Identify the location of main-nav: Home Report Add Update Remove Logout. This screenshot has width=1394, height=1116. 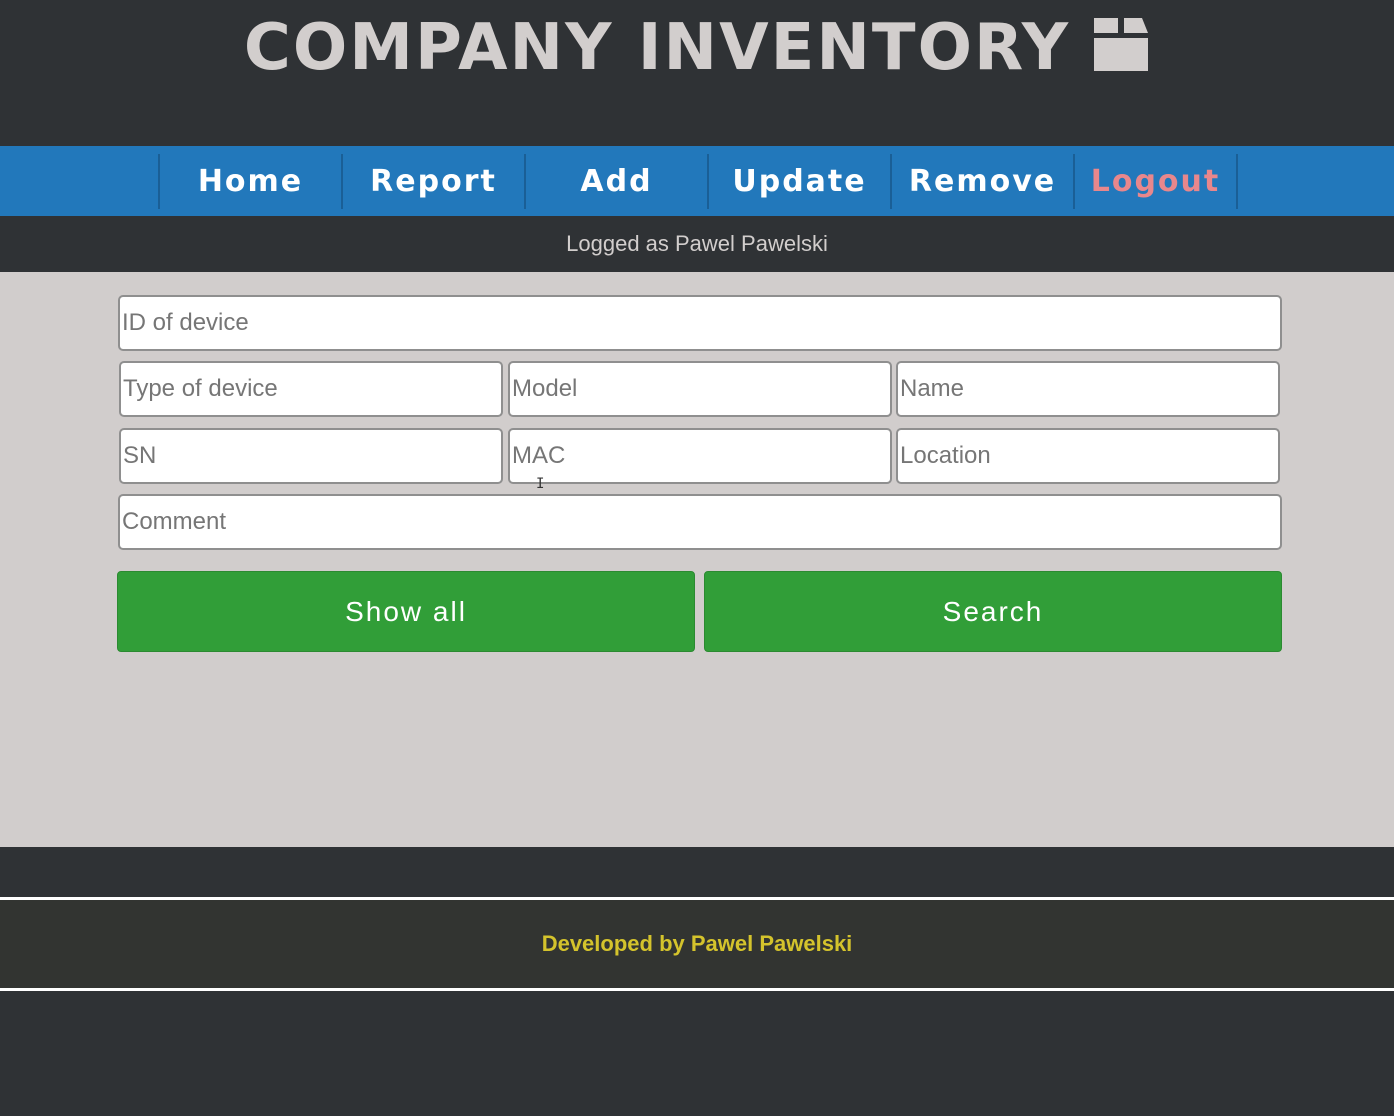
(697, 181).